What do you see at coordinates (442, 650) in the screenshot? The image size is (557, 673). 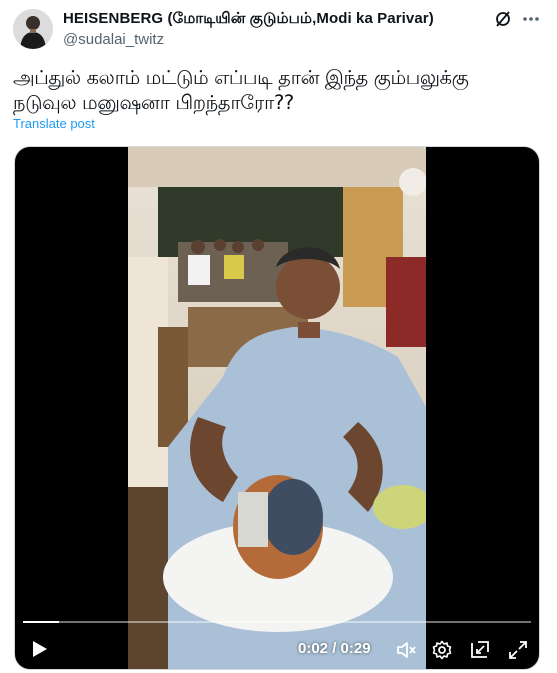 I see `settings-icon` at bounding box center [442, 650].